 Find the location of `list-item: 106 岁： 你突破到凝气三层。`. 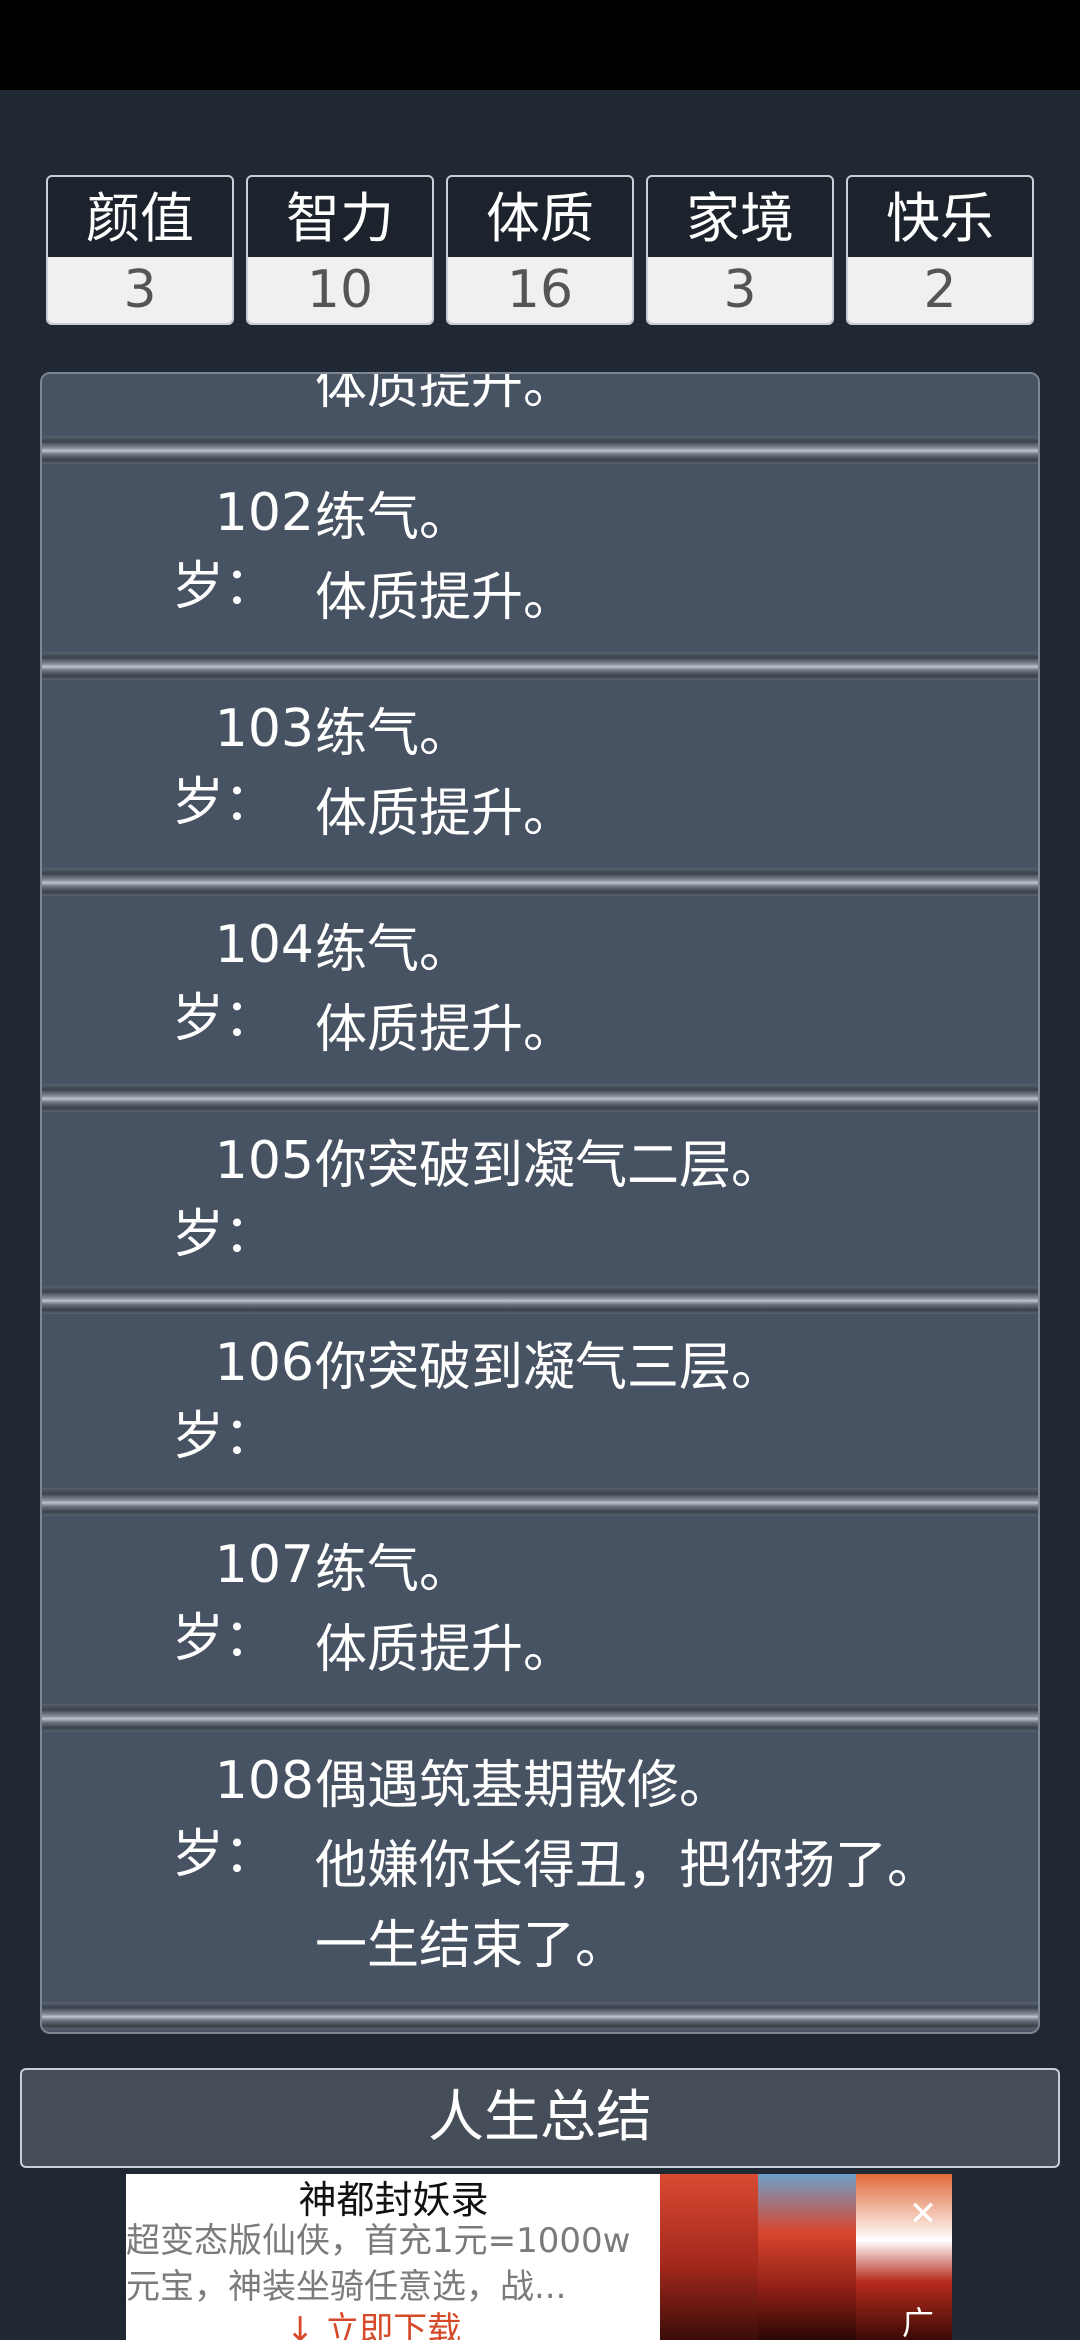

list-item: 106 岁： 你突破到凝气三层。 is located at coordinates (540, 1401).